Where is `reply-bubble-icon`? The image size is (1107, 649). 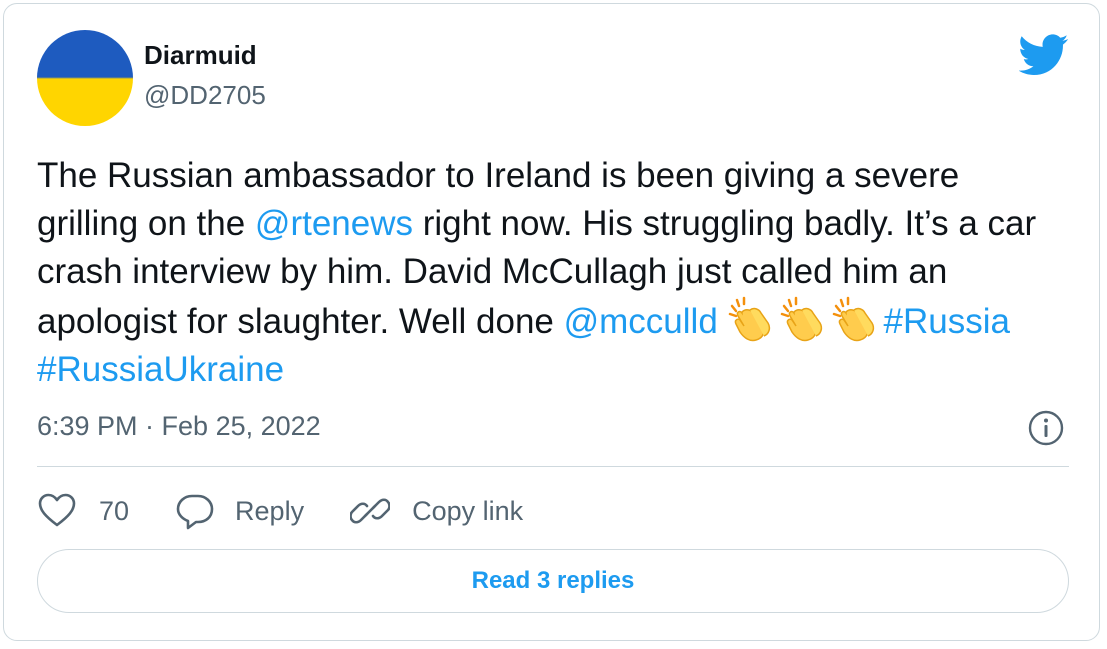
reply-bubble-icon is located at coordinates (195, 512).